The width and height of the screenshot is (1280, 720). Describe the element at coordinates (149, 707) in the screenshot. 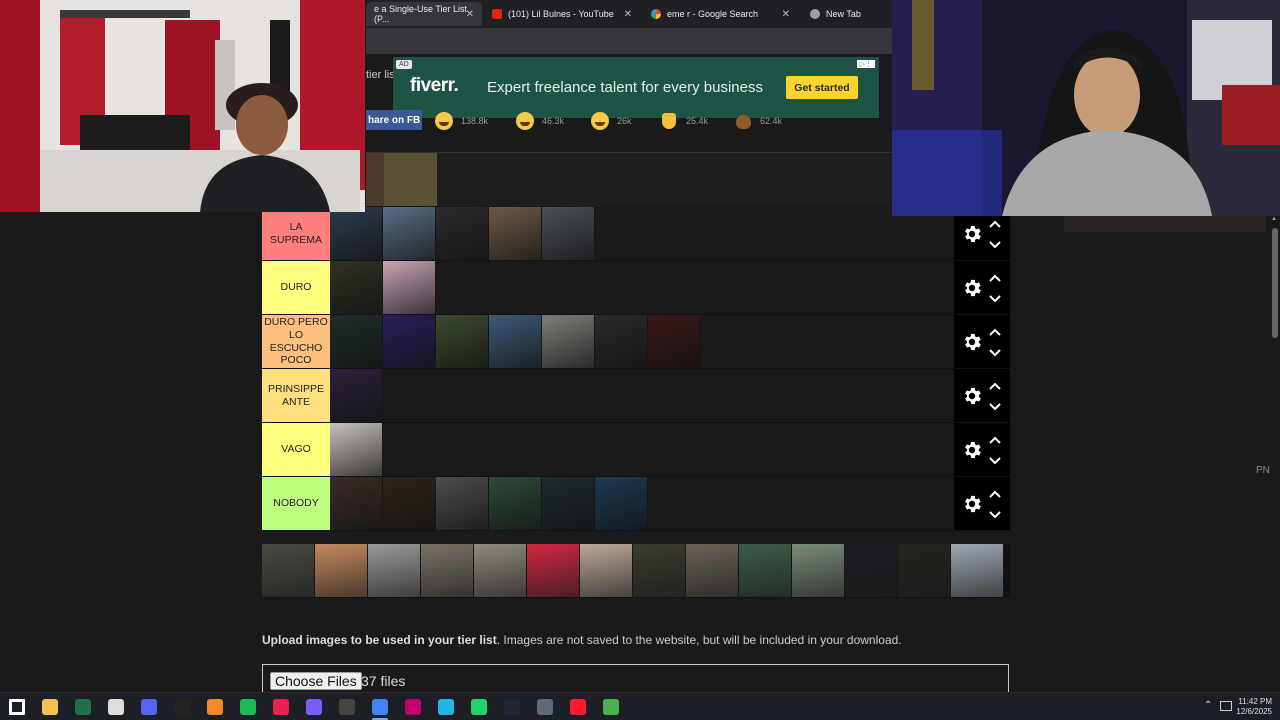

I see `discord-icon` at that location.